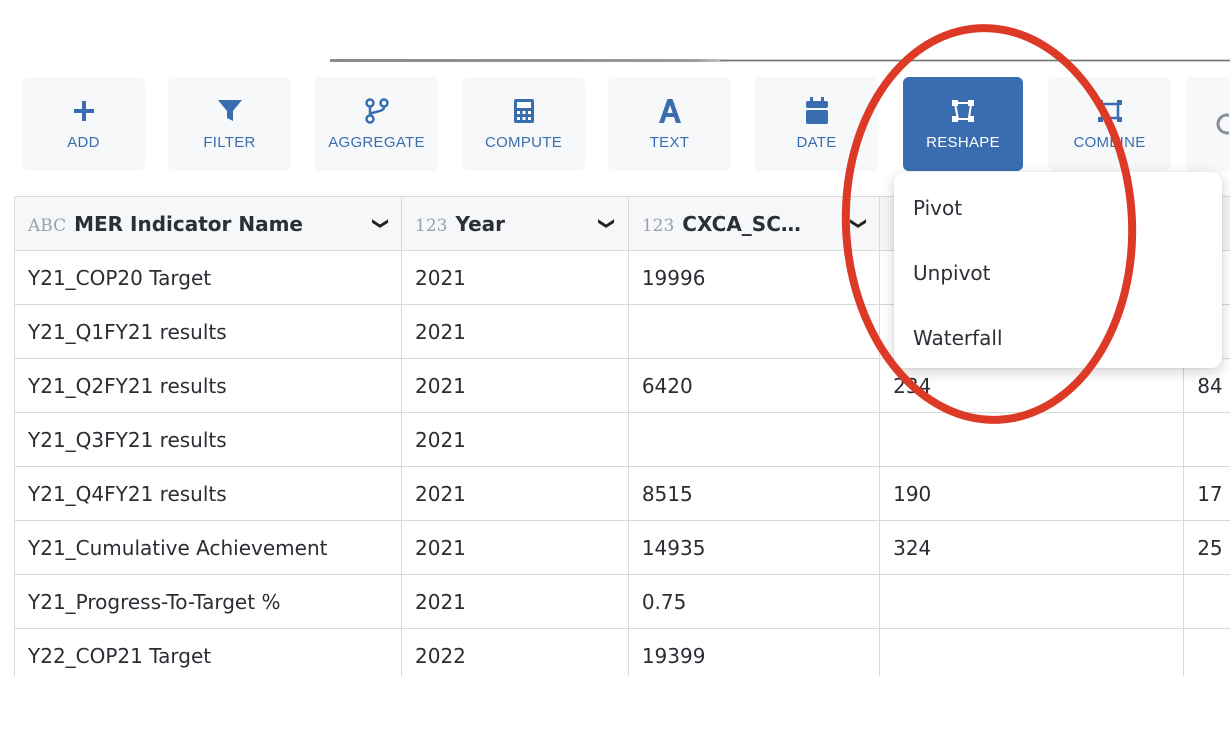 The image size is (1230, 734). I want to click on compute-button: COMPUTE, so click(523, 124).